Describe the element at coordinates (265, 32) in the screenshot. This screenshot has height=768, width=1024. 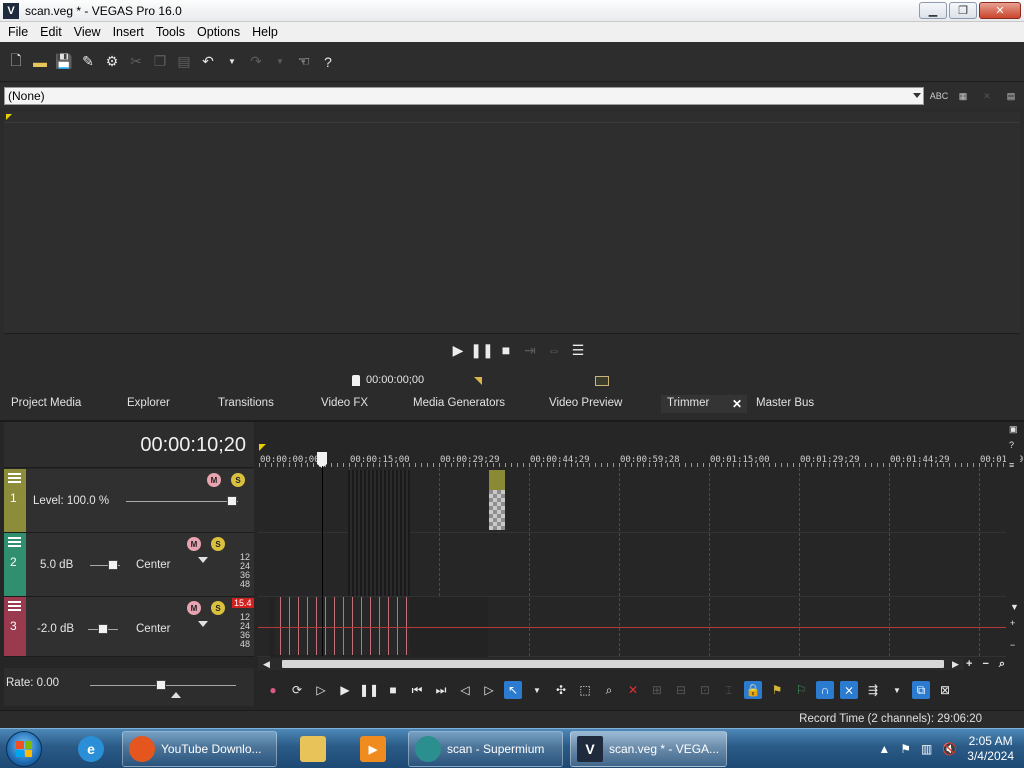
I see `menu-help: Help` at that location.